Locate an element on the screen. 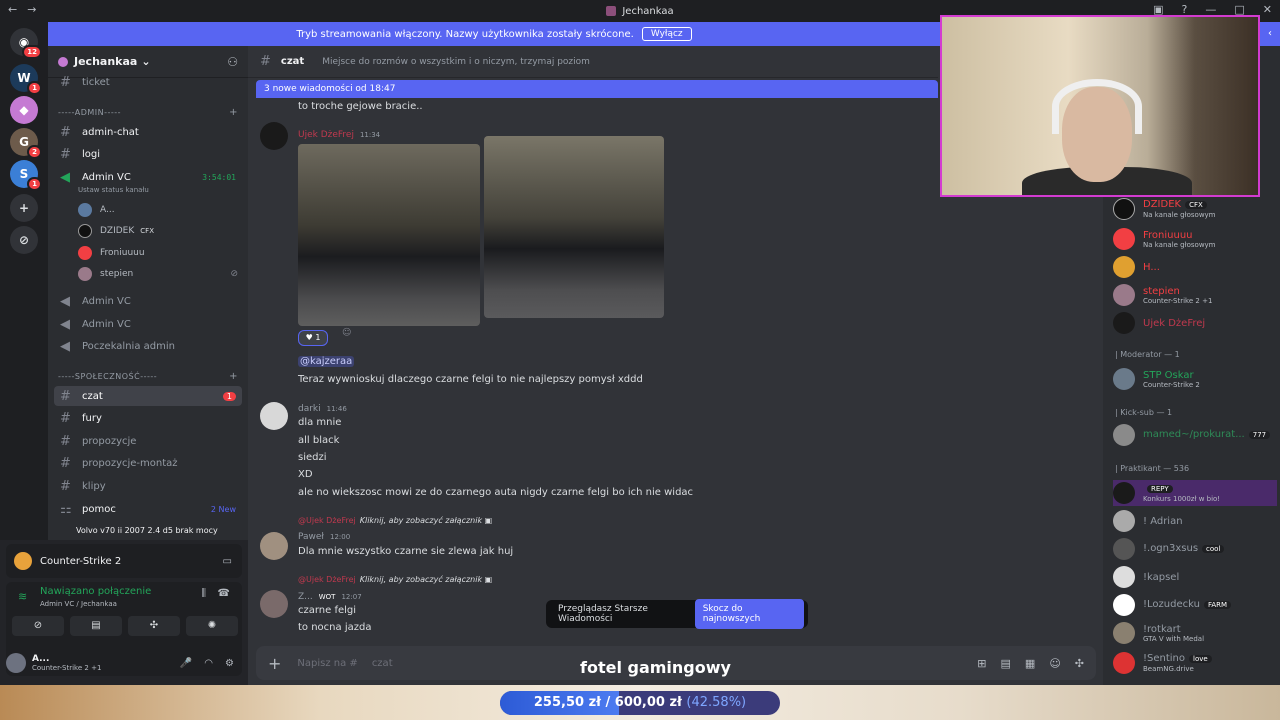 Image resolution: width=1280 pixels, height=720 pixels. disconnect-icon: ☎ is located at coordinates (224, 593).